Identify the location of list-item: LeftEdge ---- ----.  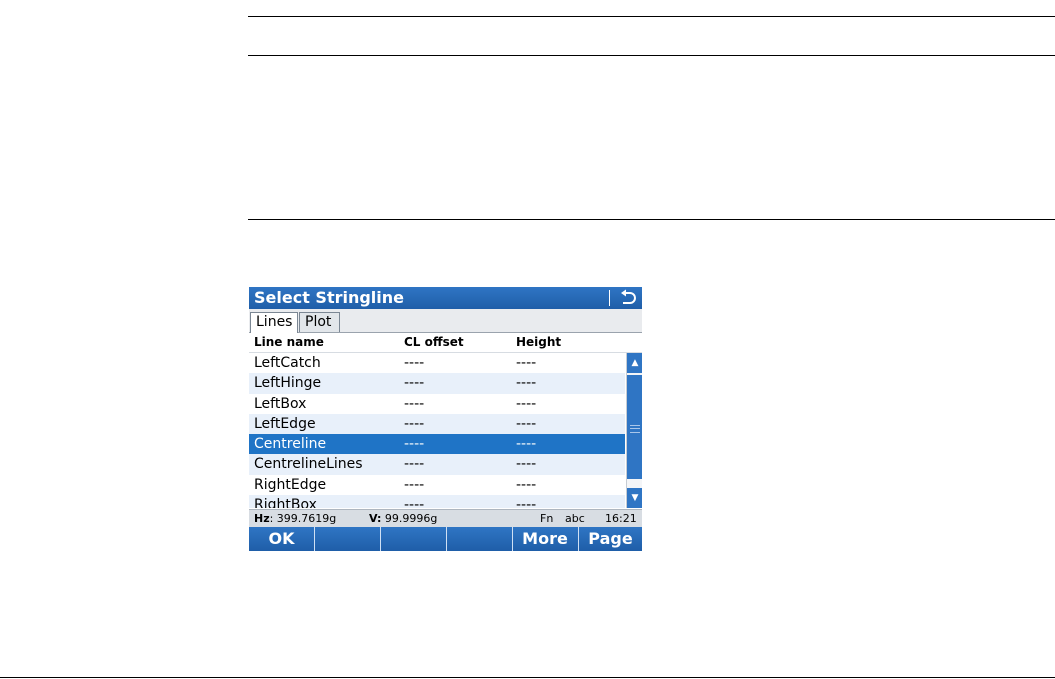
(437, 424).